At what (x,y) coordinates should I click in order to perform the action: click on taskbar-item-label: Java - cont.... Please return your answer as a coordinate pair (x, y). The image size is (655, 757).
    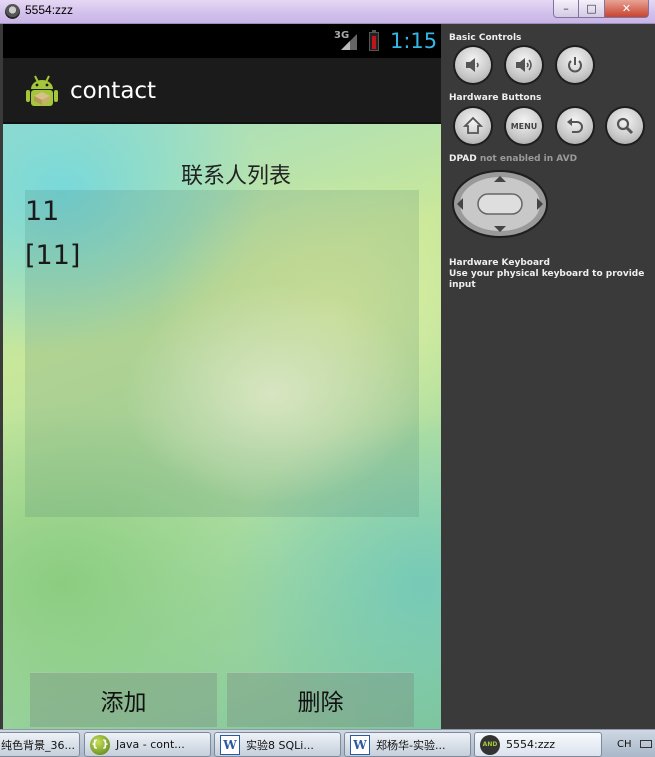
    Looking at the image, I should click on (150, 744).